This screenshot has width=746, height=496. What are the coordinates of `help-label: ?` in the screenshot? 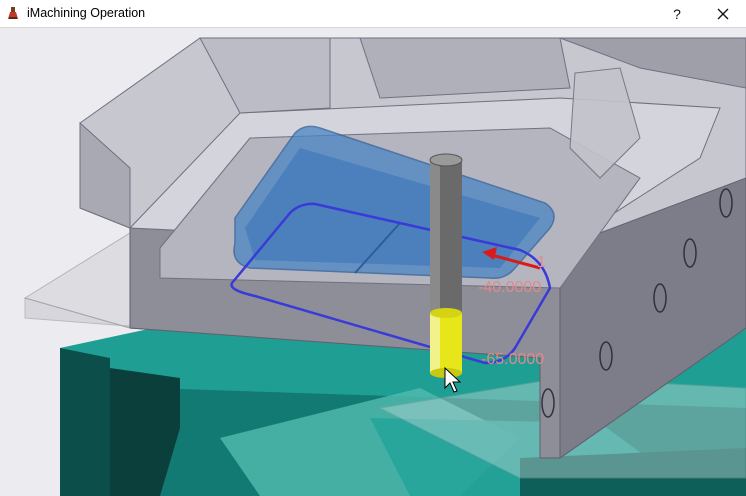 It's located at (677, 13).